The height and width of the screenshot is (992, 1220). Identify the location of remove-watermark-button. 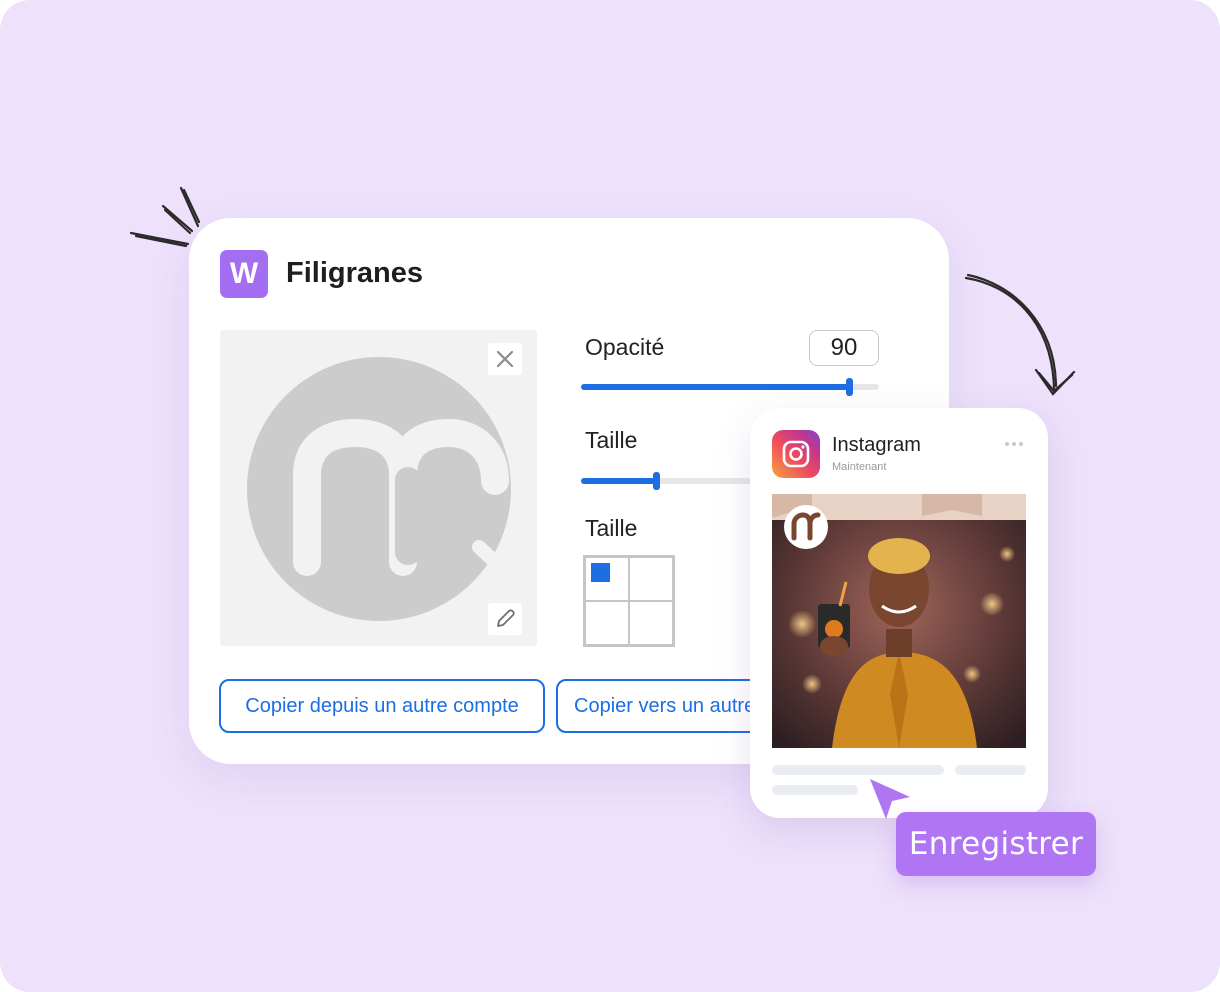
(505, 359).